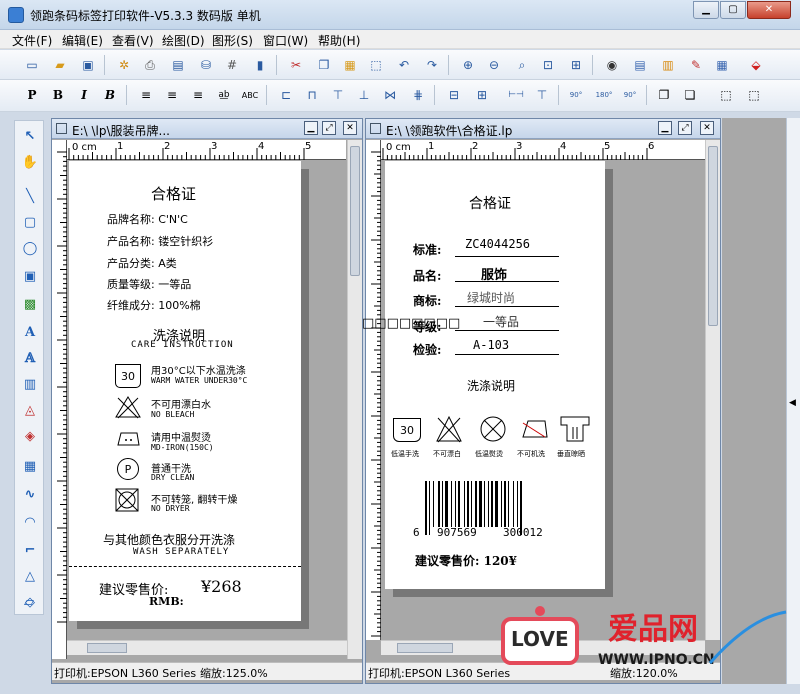 This screenshot has width=800, height=694. I want to click on doc2-minimize-button: ▁, so click(665, 128).